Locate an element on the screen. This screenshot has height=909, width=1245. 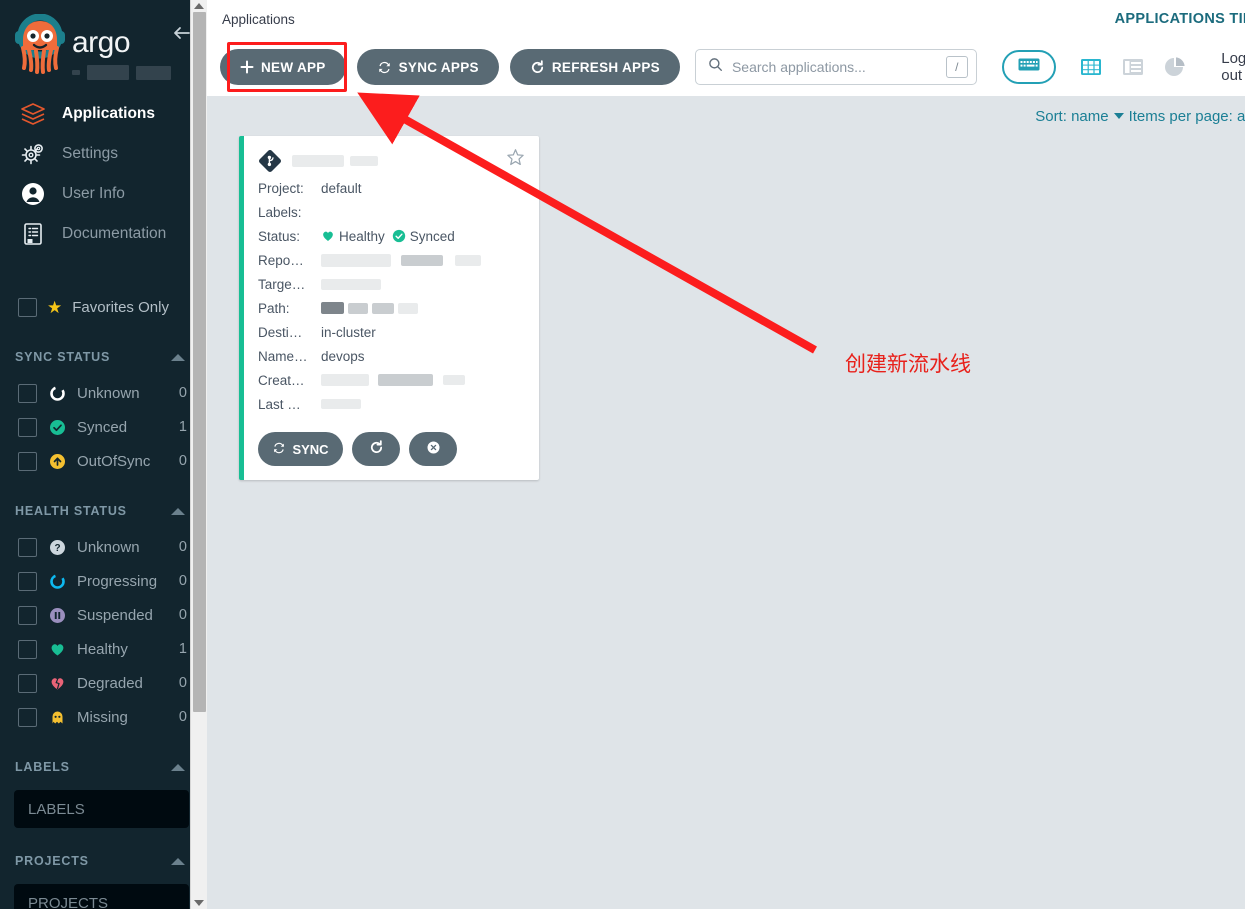
card-refresh-button is located at coordinates (376, 449).